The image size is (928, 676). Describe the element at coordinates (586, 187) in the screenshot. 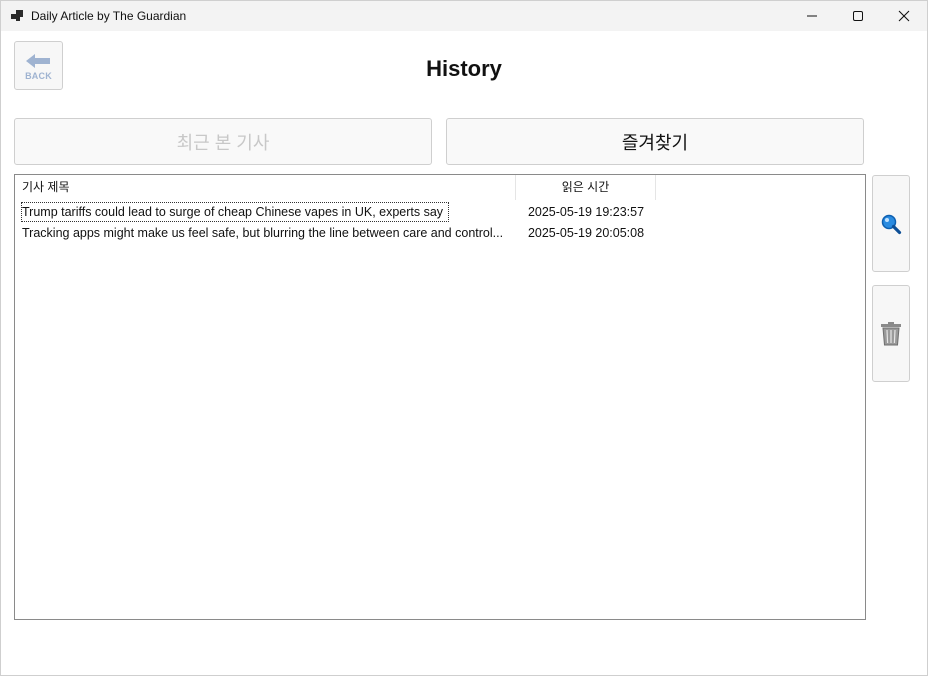

I see `column-header-time: 읽은 시간` at that location.